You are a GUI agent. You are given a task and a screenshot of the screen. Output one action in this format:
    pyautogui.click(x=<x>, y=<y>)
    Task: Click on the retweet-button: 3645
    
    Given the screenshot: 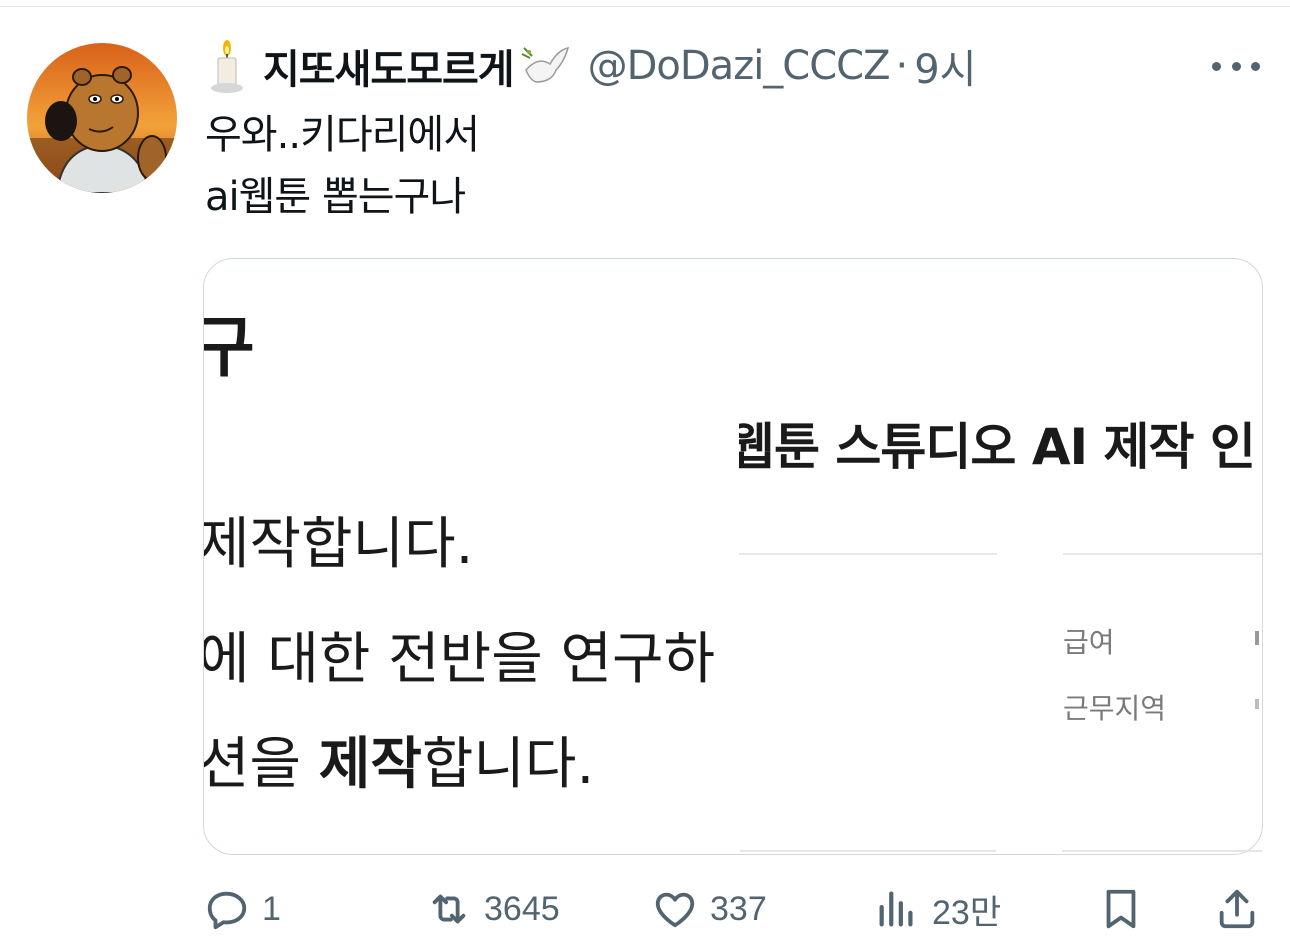 What is the action you would take?
    pyautogui.click(x=493, y=909)
    